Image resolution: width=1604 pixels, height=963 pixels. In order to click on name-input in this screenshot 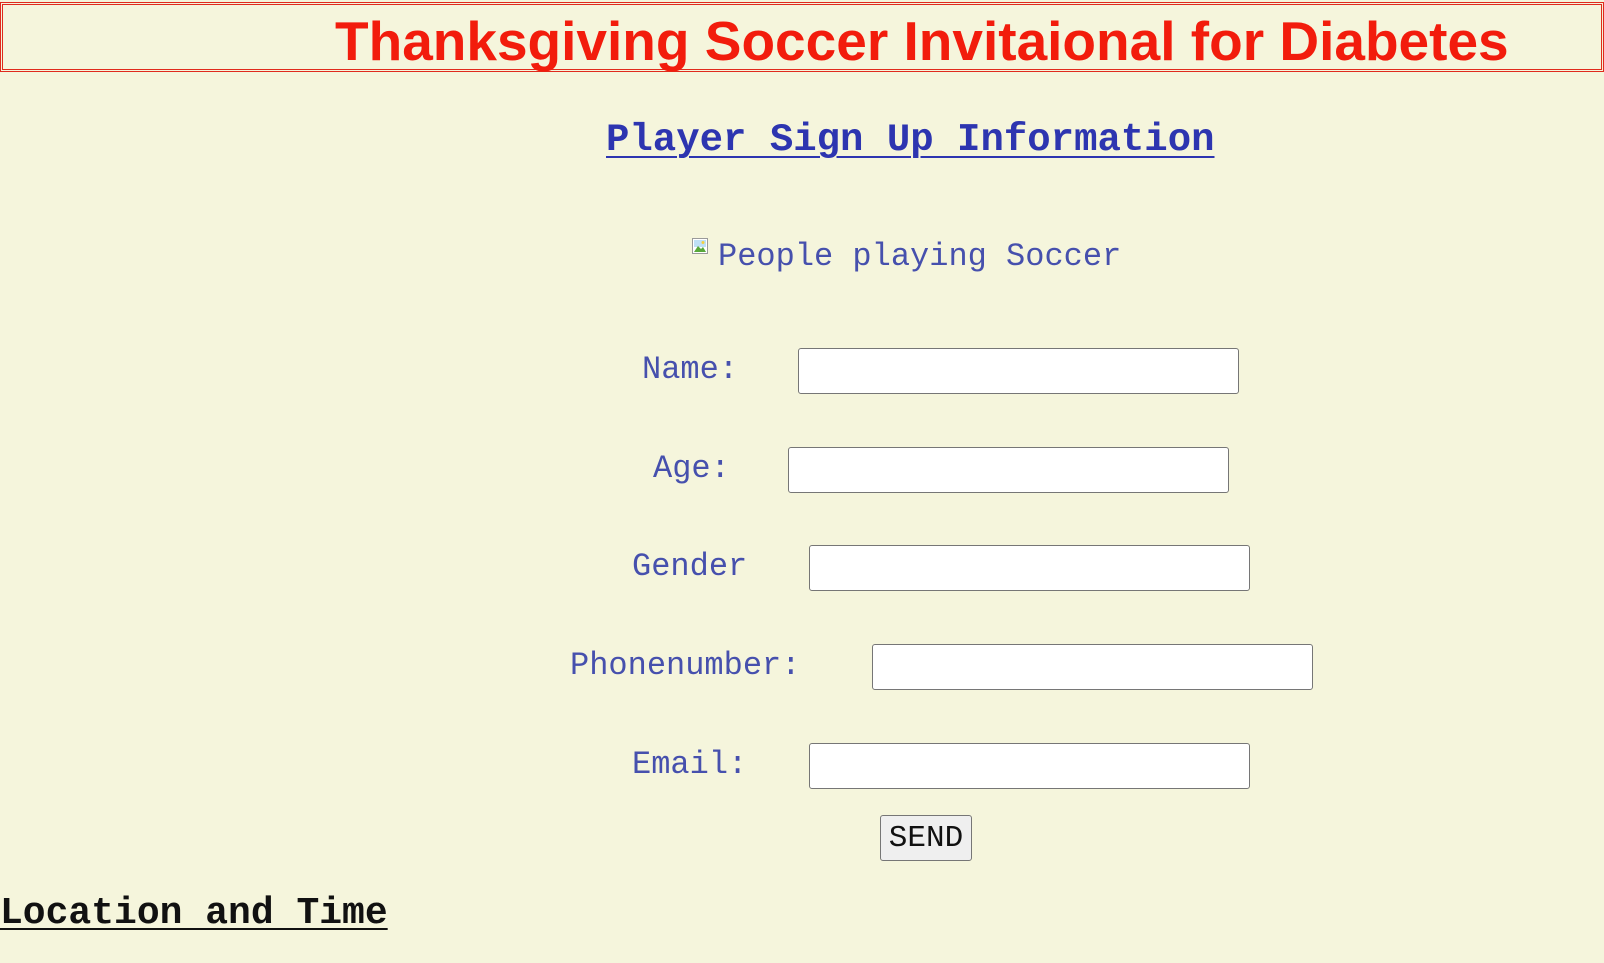, I will do `click(1018, 371)`.